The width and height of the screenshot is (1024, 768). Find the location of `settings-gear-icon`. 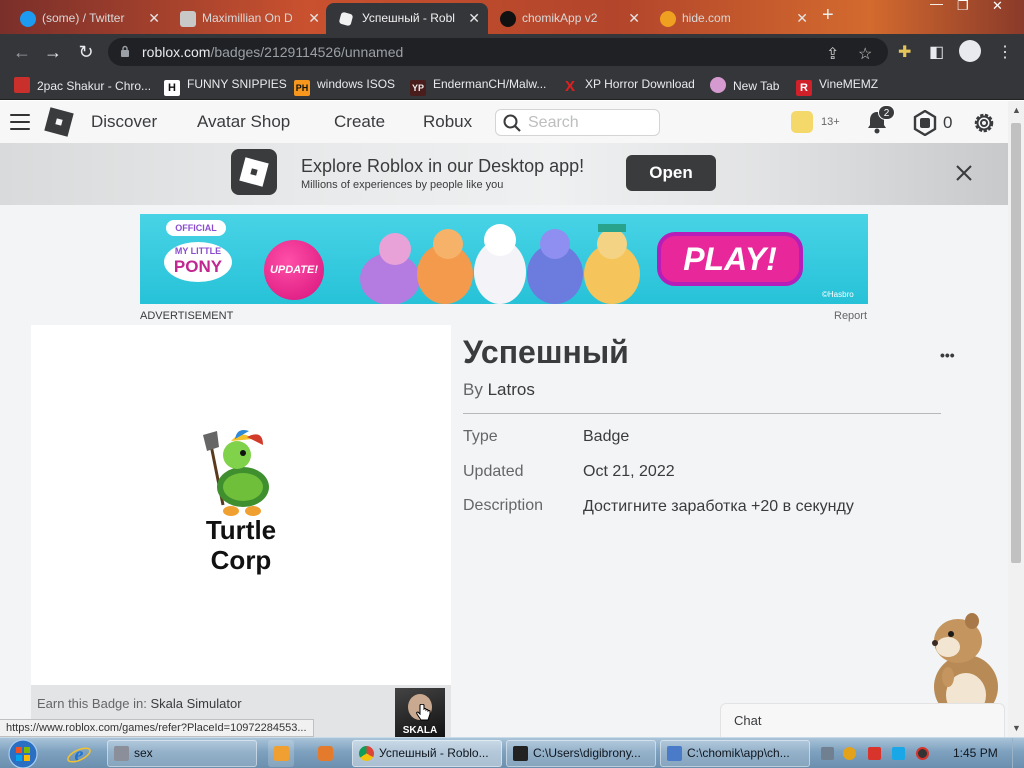

settings-gear-icon is located at coordinates (984, 123).